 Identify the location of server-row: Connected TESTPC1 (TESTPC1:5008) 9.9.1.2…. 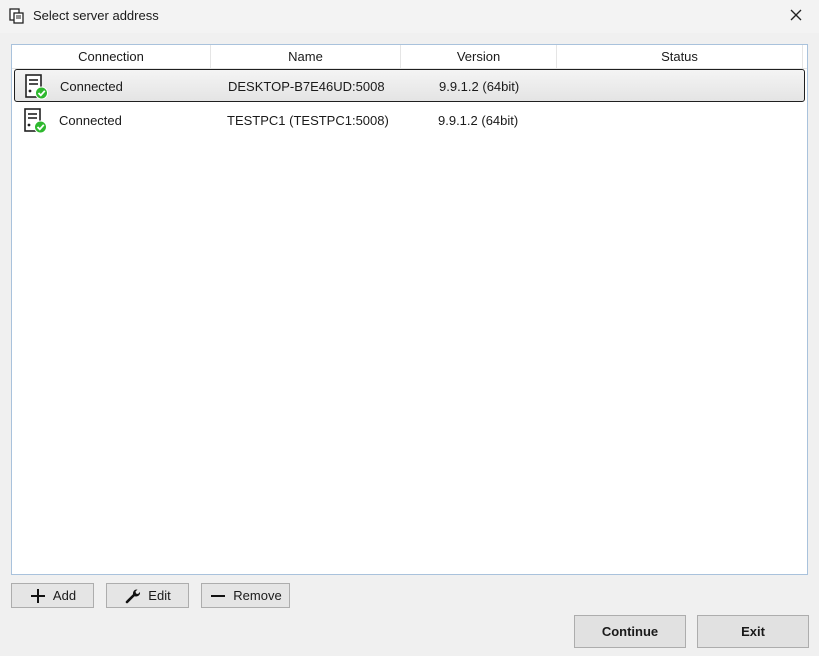
(409, 120).